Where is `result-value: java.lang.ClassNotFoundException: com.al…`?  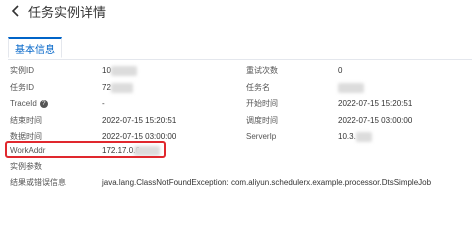 result-value: java.lang.ClassNotFoundException: com.al… is located at coordinates (267, 182).